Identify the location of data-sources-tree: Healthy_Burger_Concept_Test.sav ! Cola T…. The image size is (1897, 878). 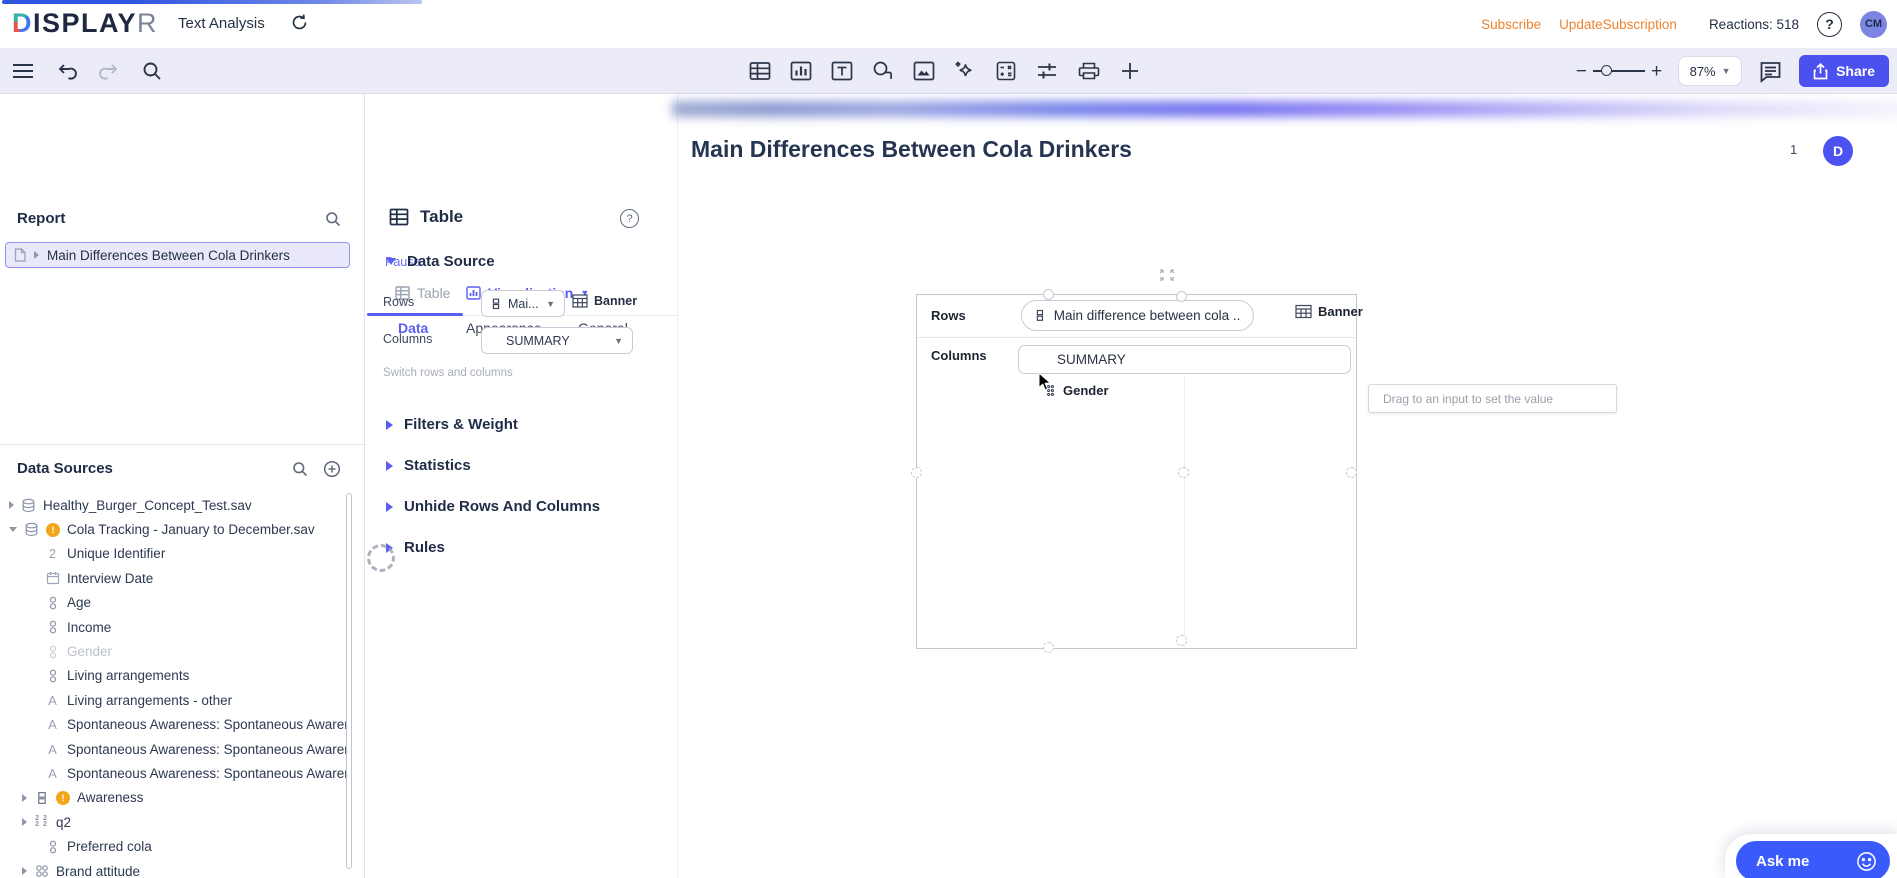
(174, 685).